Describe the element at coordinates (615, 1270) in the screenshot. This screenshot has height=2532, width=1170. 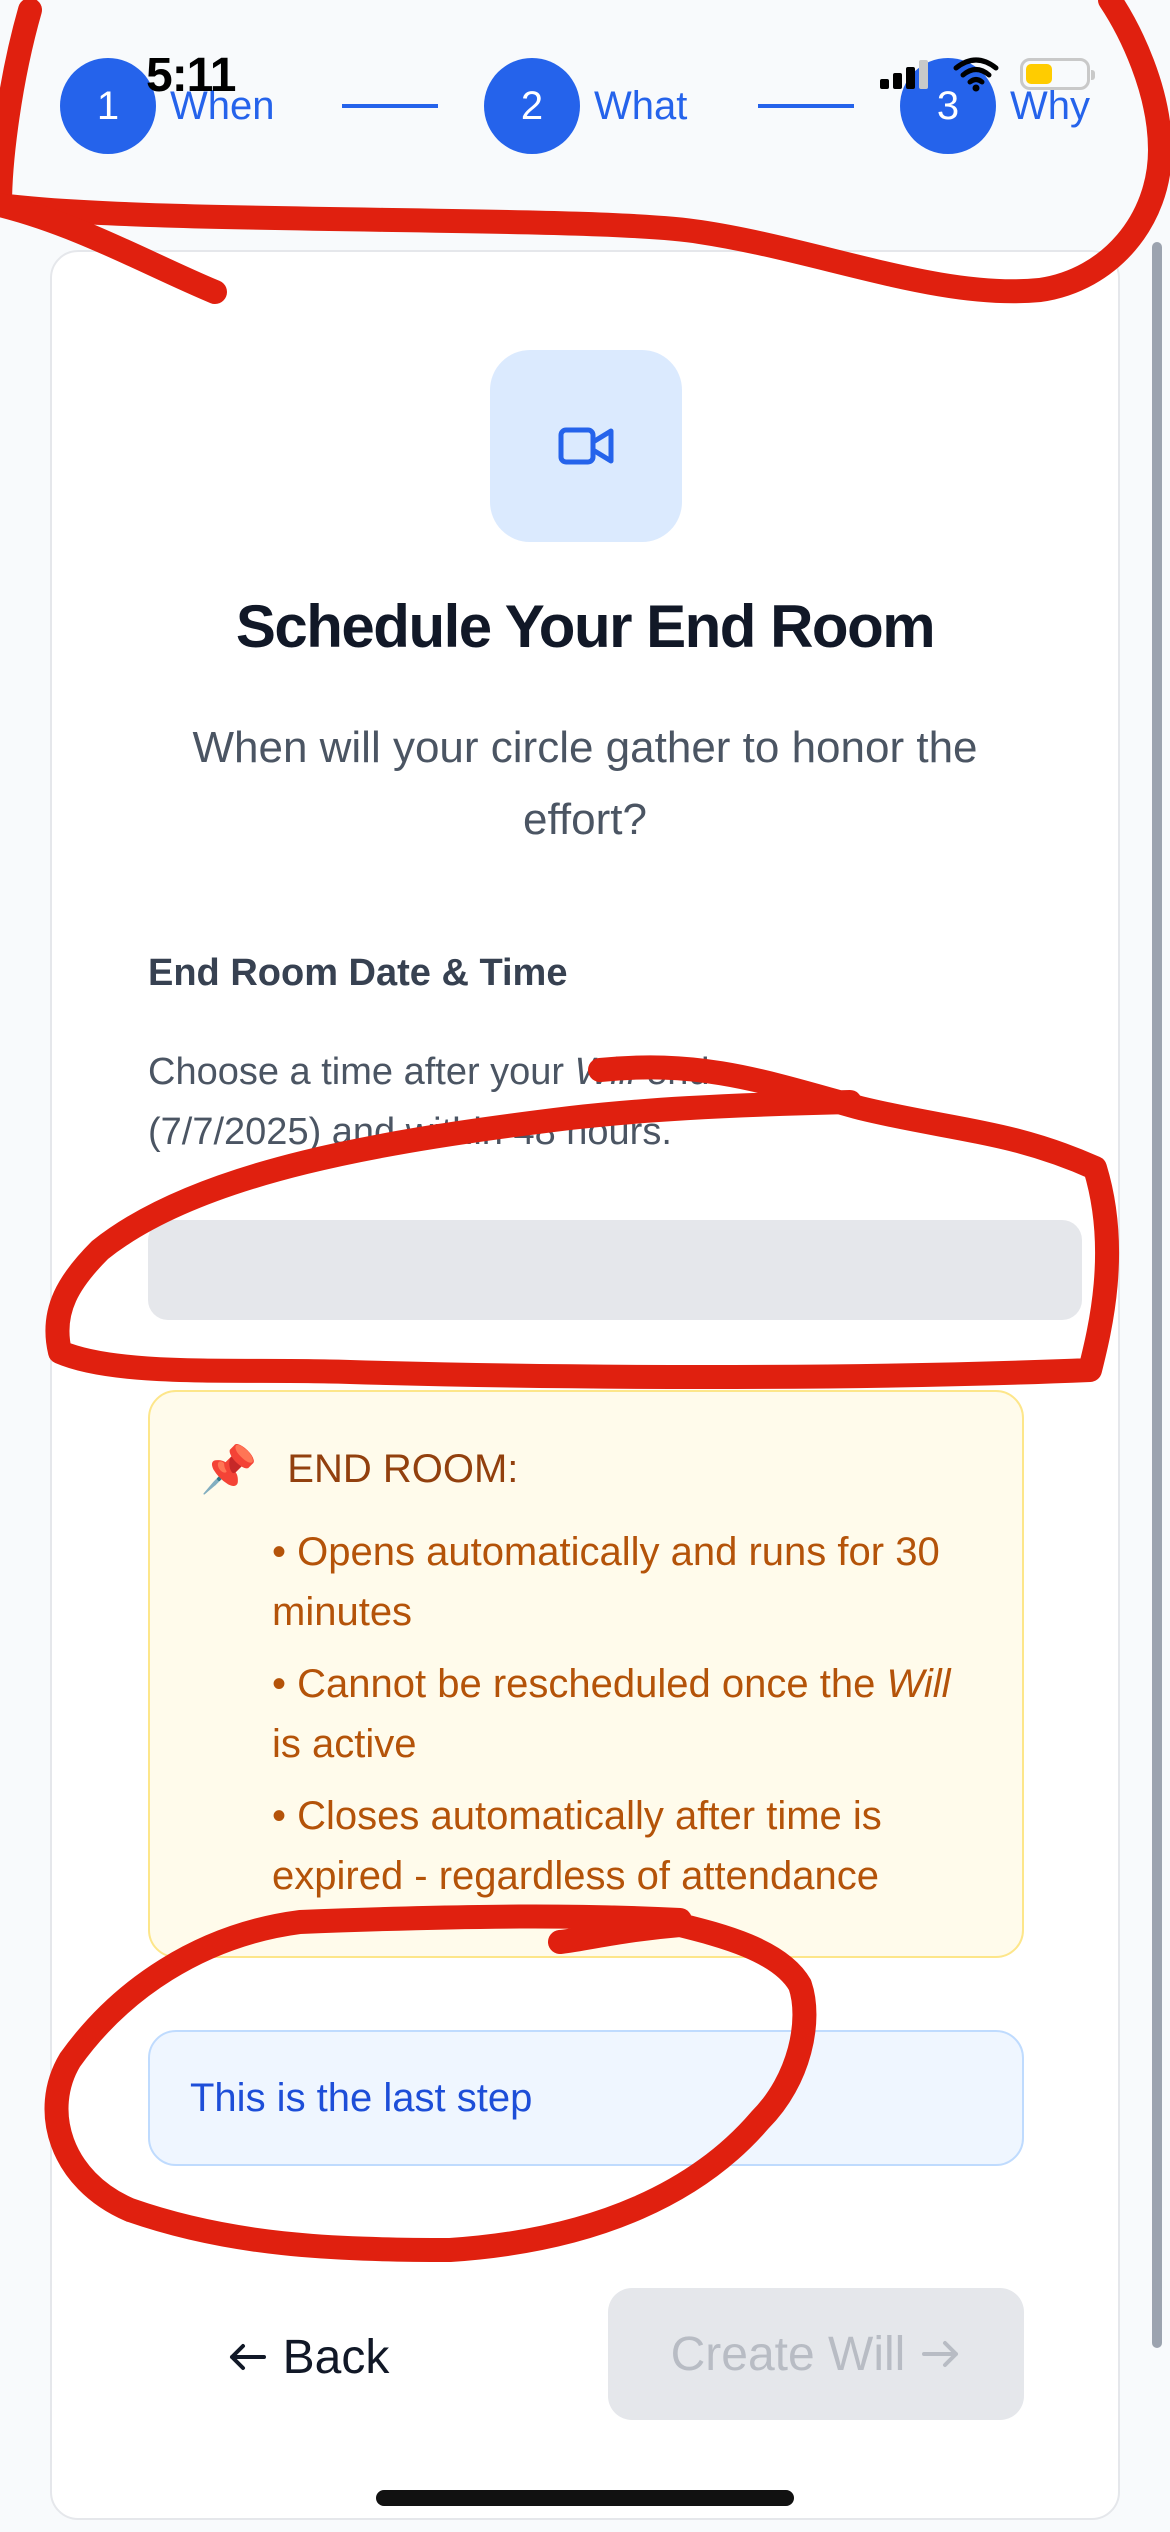
I see `datetime-input` at that location.